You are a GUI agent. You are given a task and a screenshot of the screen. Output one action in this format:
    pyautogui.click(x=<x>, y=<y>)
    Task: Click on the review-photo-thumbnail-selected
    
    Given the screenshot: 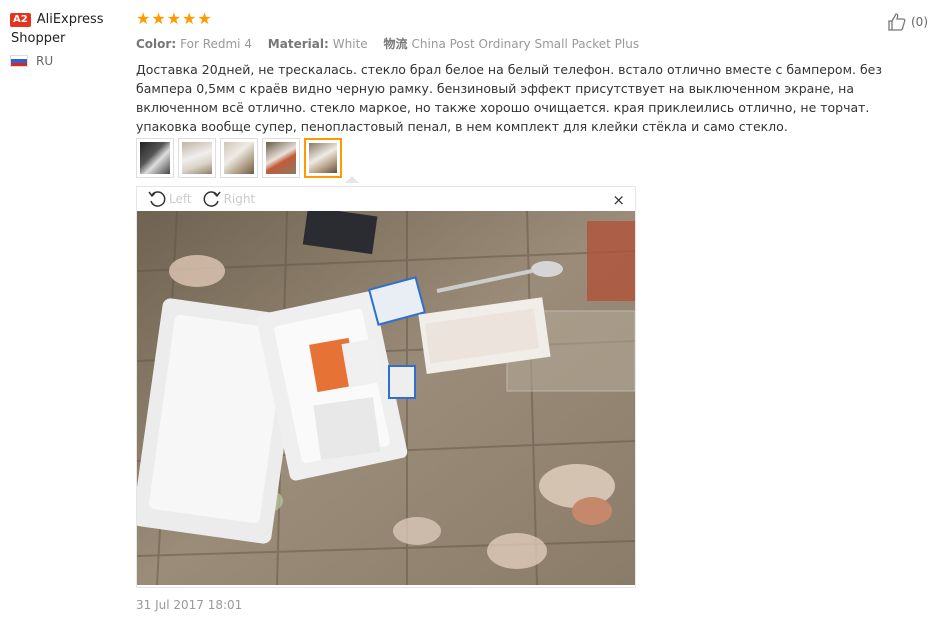 What is the action you would take?
    pyautogui.click(x=323, y=158)
    